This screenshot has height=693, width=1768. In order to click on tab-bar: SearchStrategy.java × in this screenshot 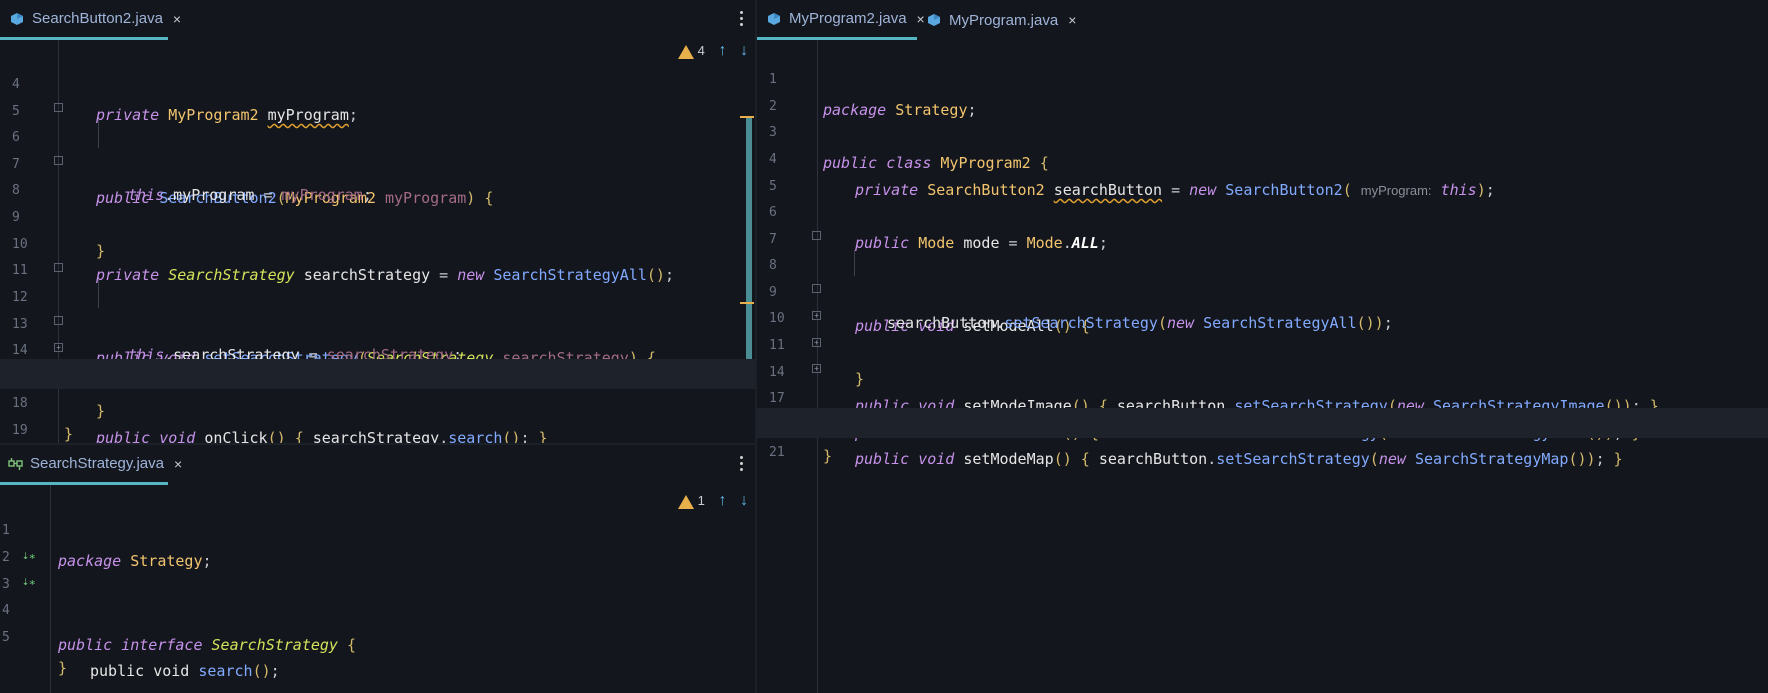, I will do `click(378, 465)`.